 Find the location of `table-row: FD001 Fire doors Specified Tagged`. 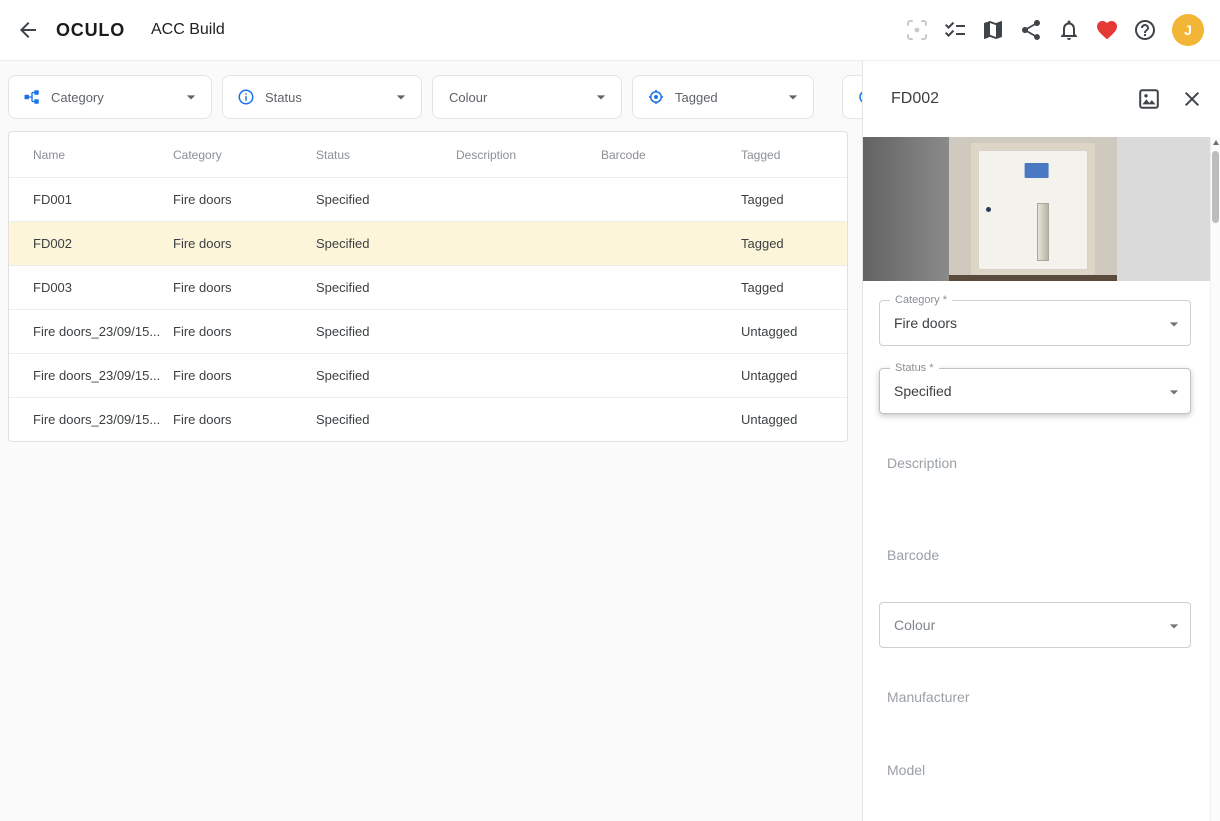

table-row: FD001 Fire doors Specified Tagged is located at coordinates (428, 199).